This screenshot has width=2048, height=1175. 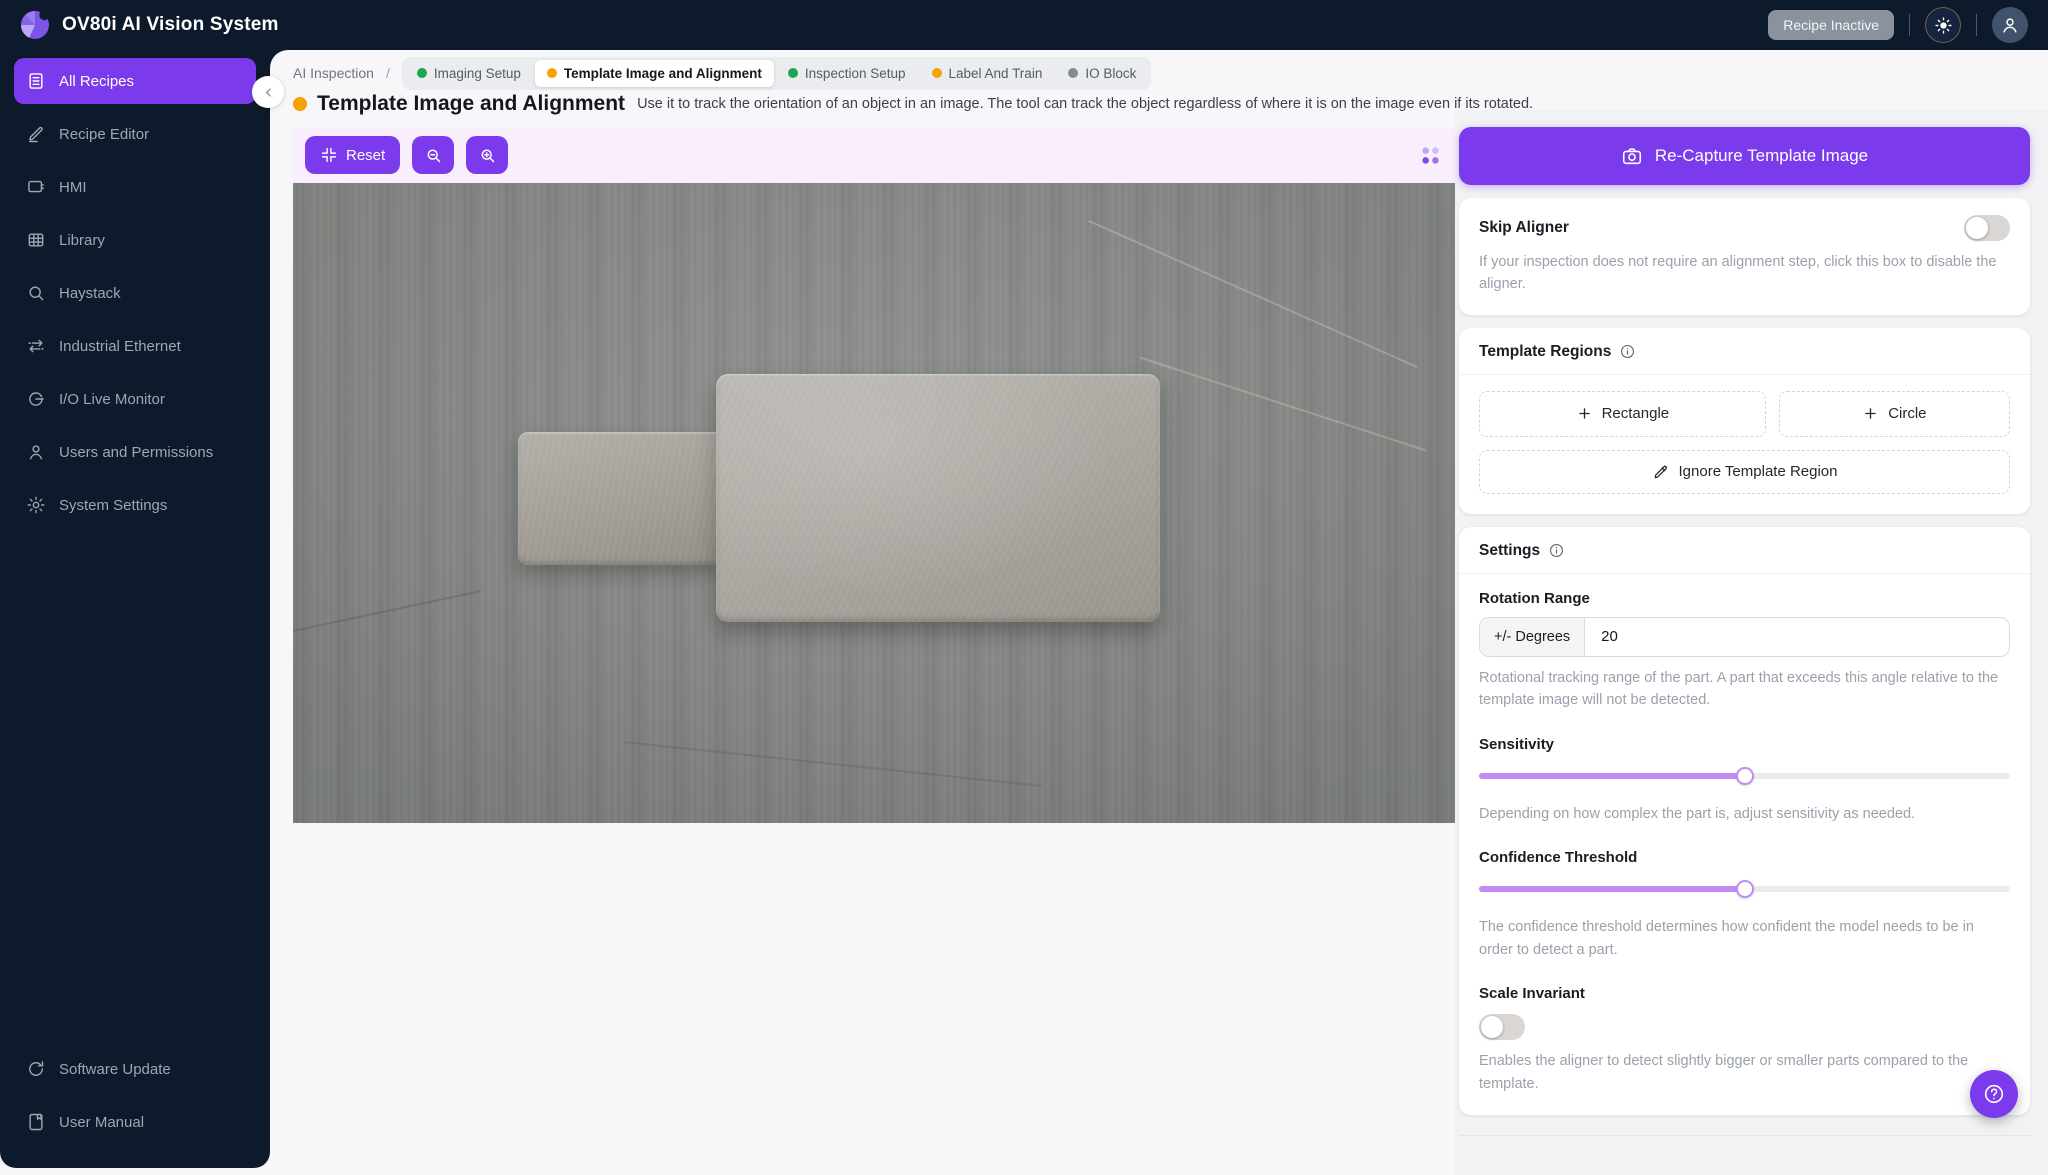 I want to click on ignore-template-region-label: Ignore Template Region, so click(x=1758, y=472).